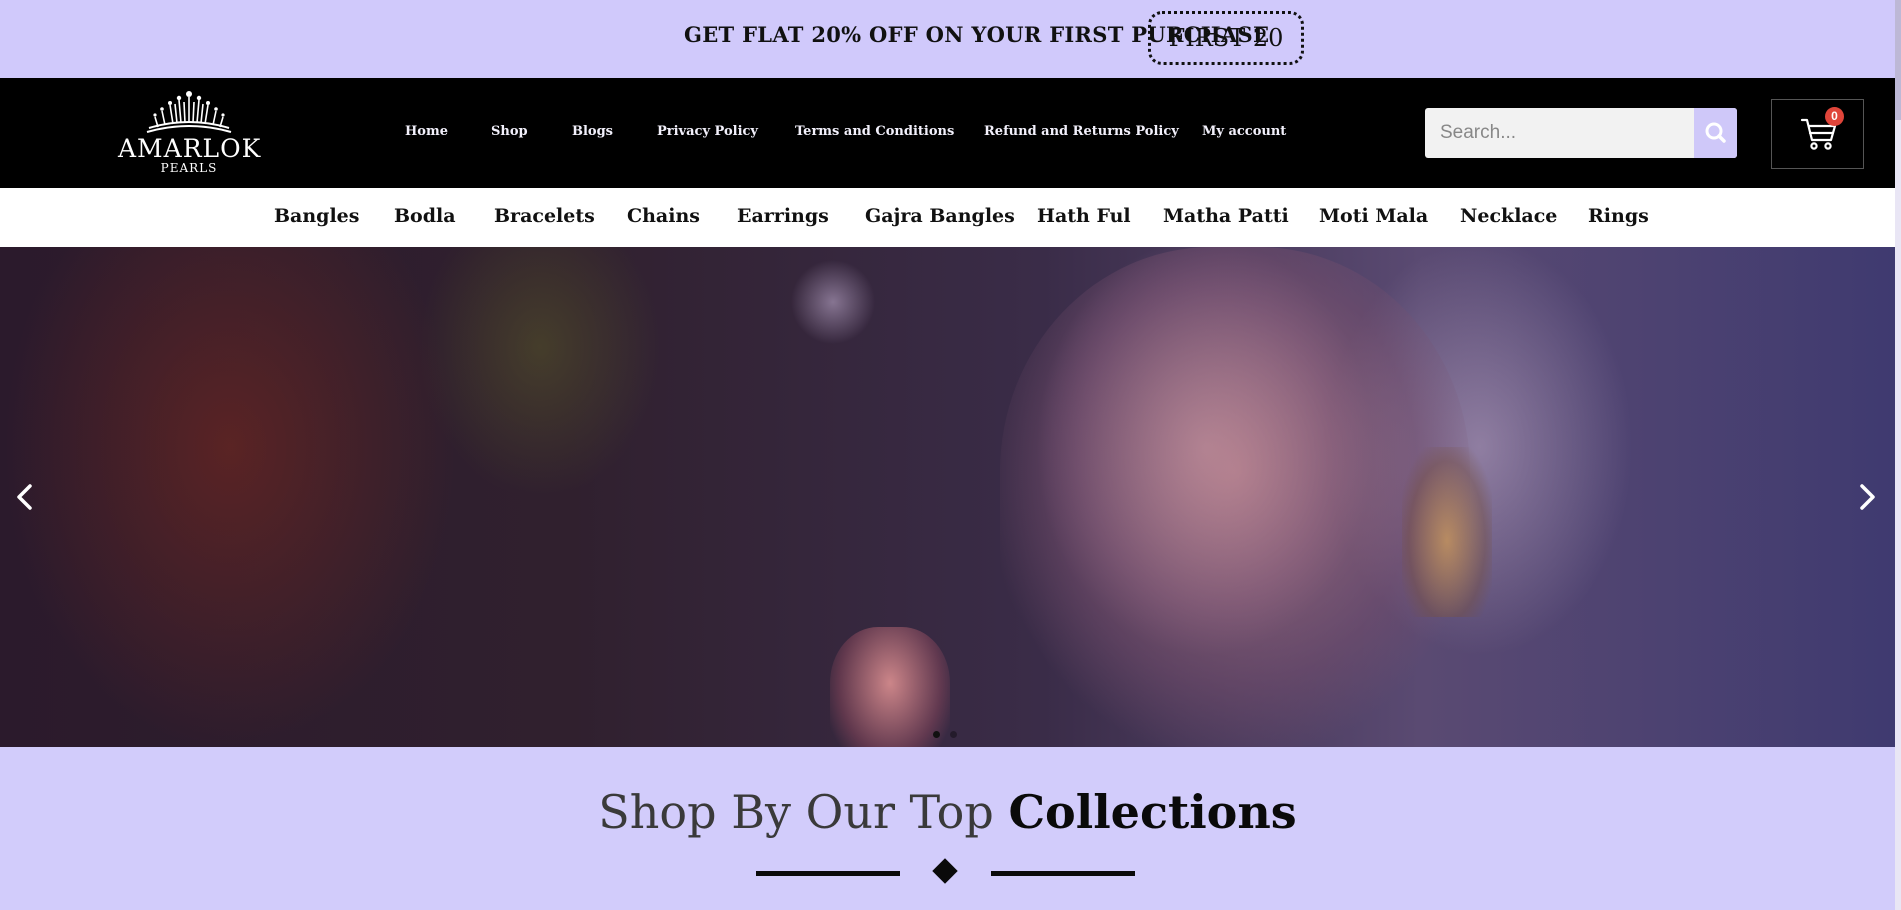  Describe the element at coordinates (189, 112) in the screenshot. I see `crown-icon` at that location.